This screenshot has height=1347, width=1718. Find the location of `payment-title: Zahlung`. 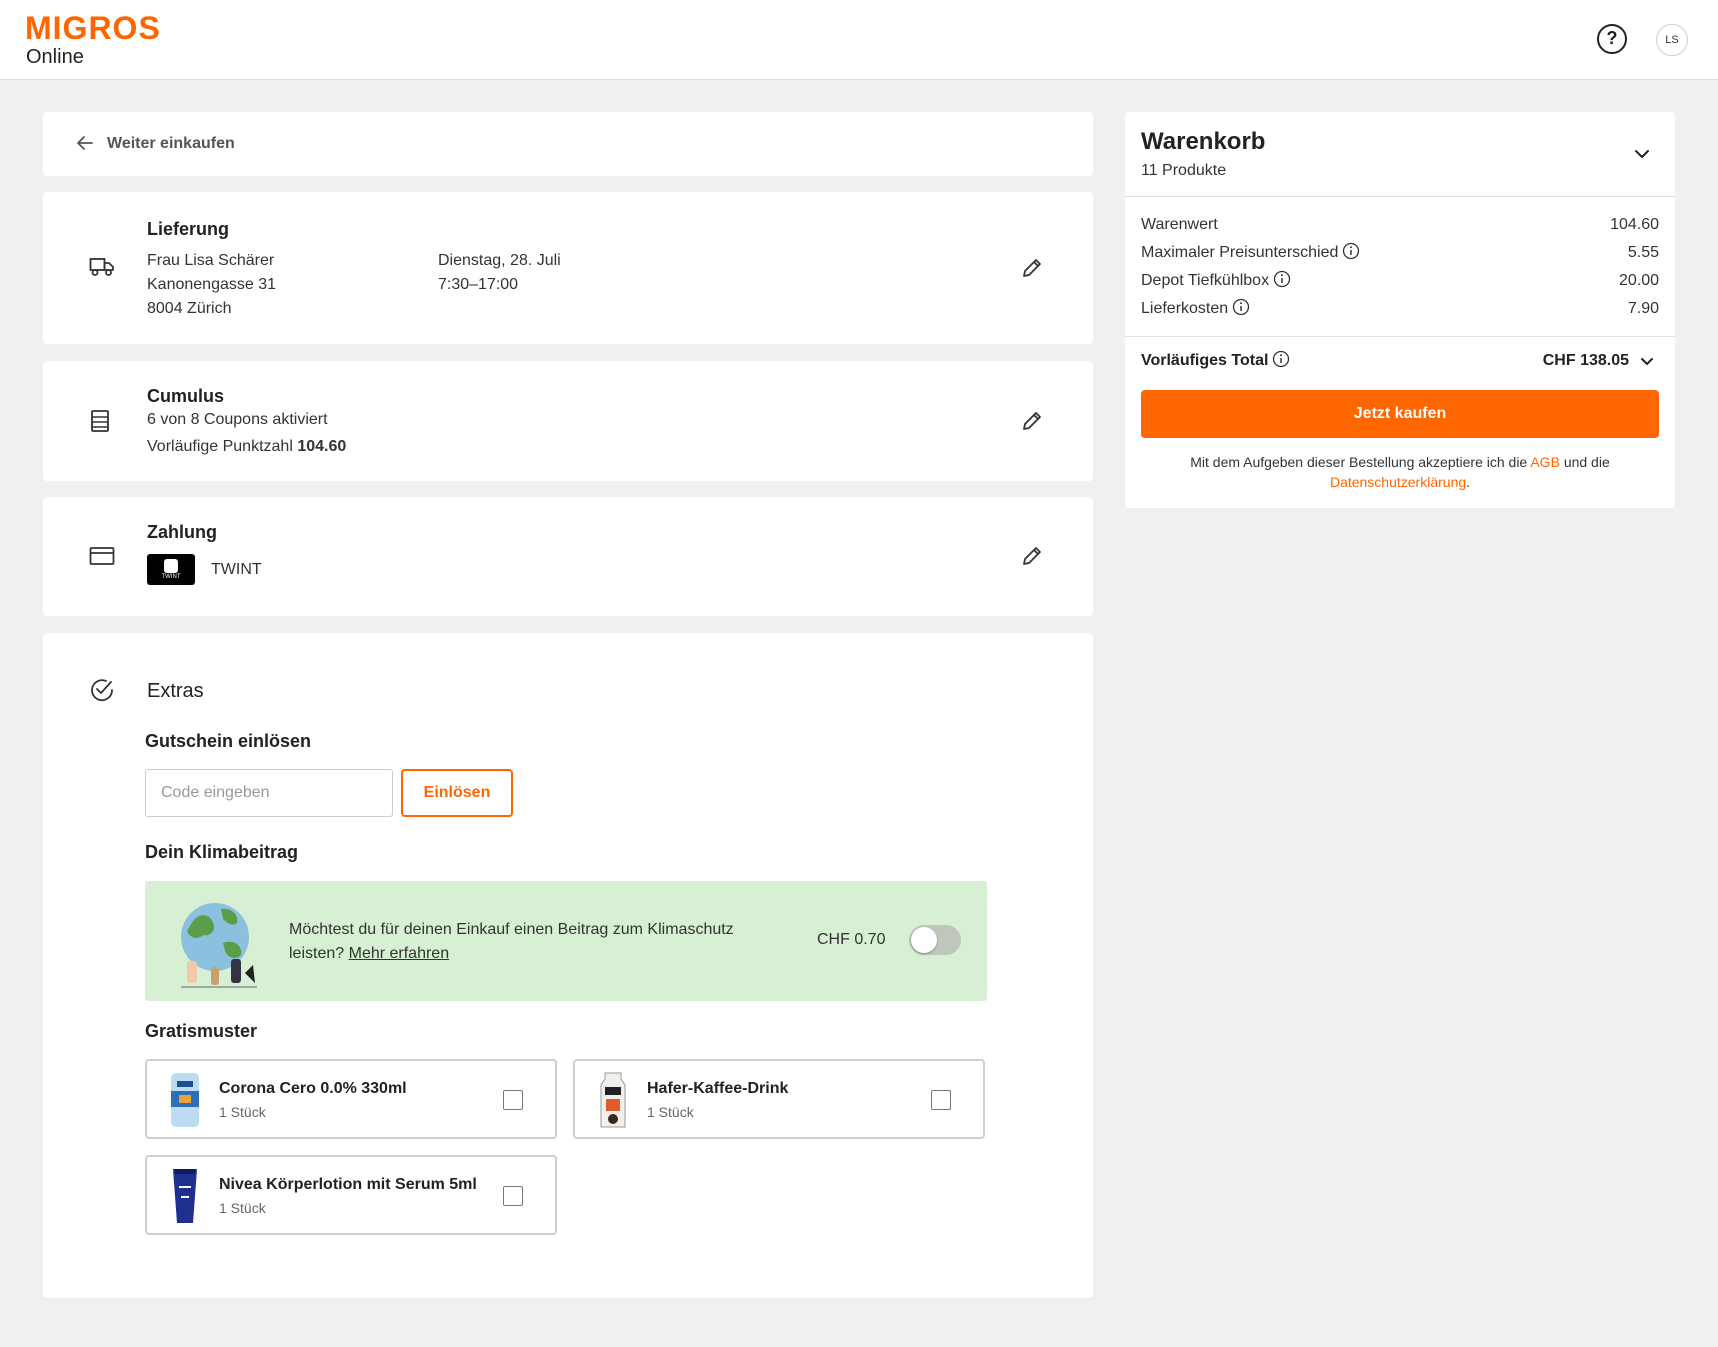

payment-title: Zahlung is located at coordinates (182, 532).